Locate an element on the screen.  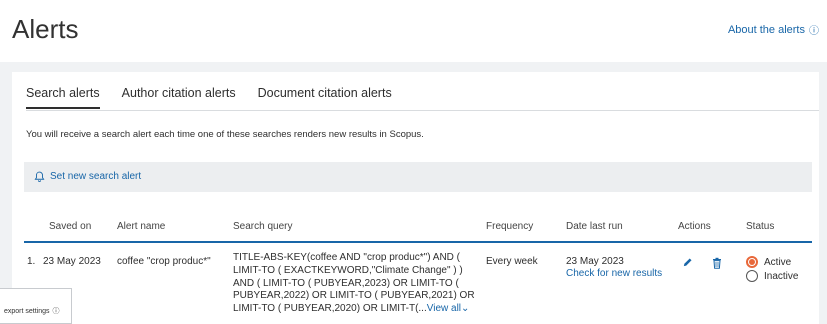
set-new-search-alert-button: Set new search alert is located at coordinates (87, 176).